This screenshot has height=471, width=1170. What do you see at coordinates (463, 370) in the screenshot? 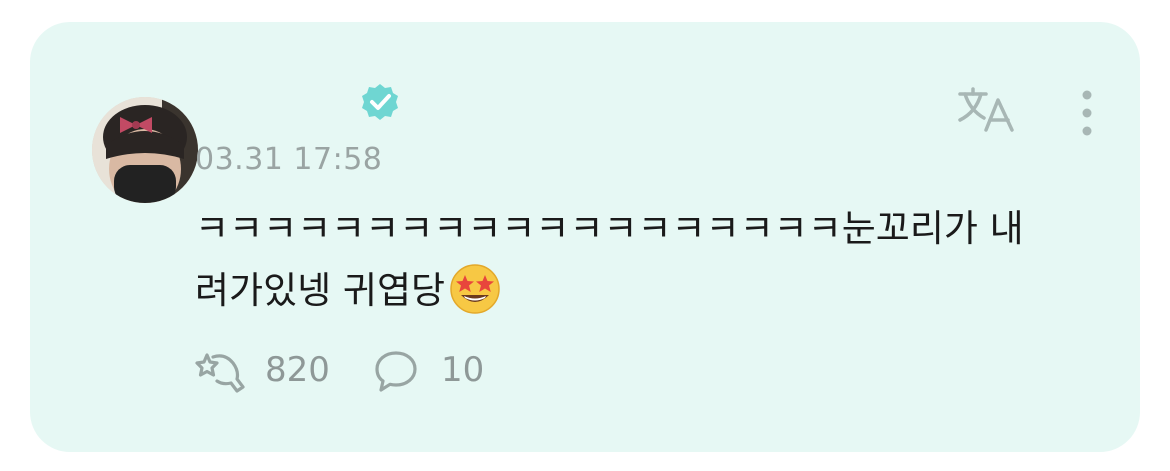
I see `replies-count: 10` at bounding box center [463, 370].